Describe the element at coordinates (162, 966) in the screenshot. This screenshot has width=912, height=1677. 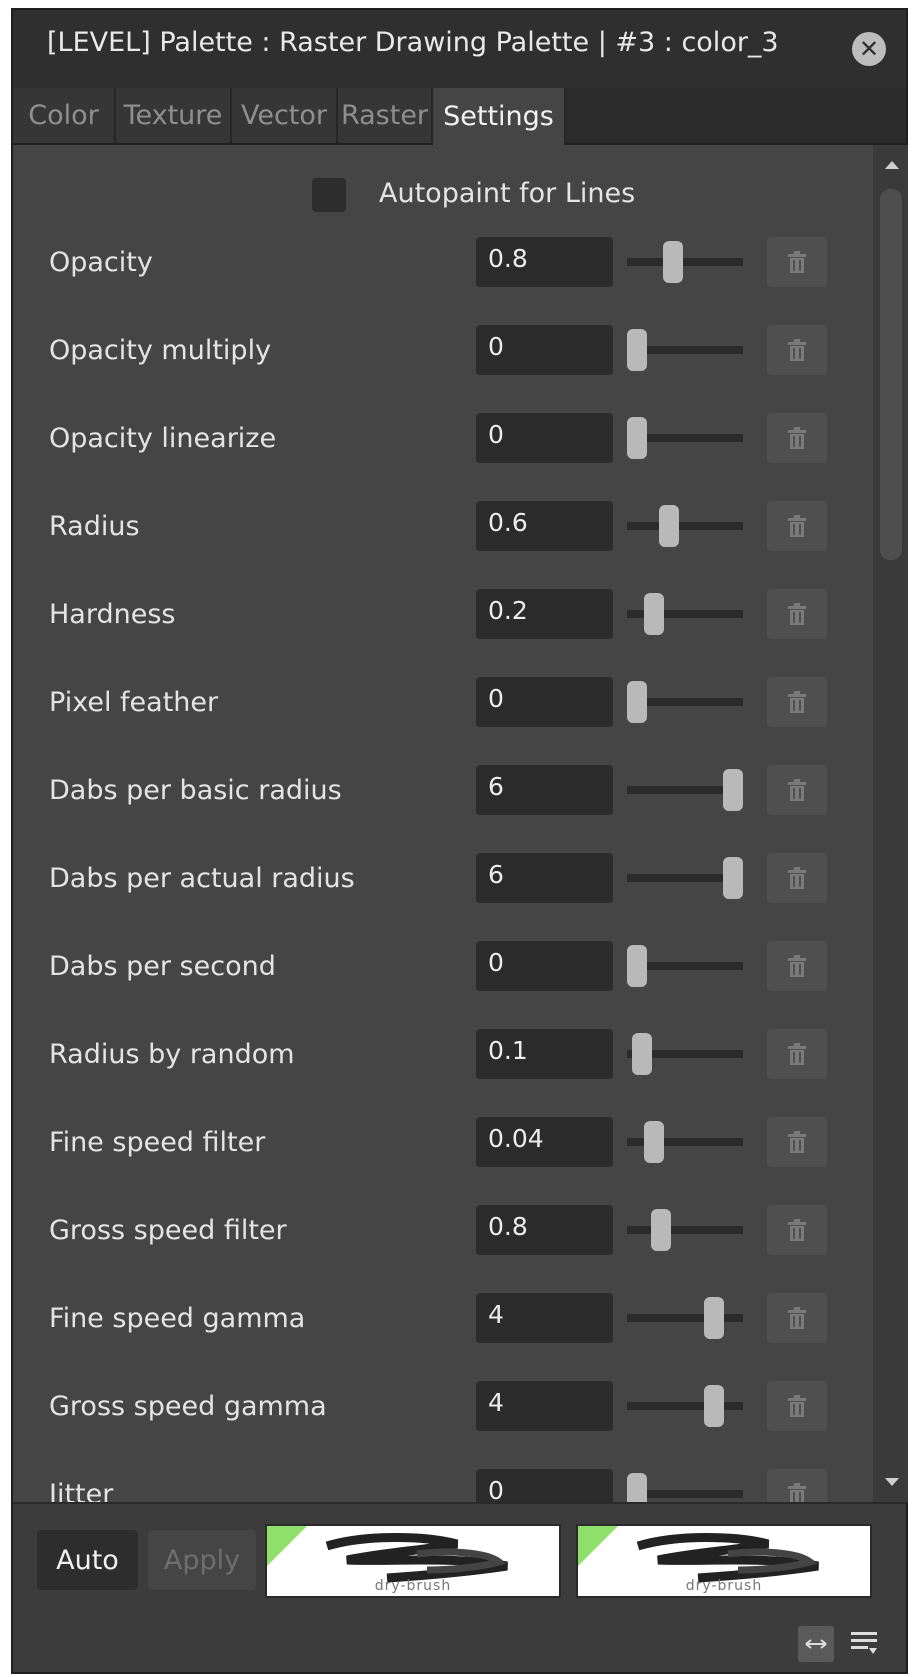
I see `param-label: Dabs per second` at that location.